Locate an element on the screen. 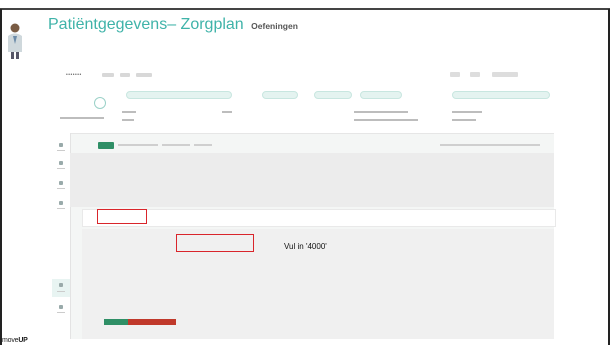 The image size is (610, 347). app-logo: ••••••• is located at coordinates (74, 75).